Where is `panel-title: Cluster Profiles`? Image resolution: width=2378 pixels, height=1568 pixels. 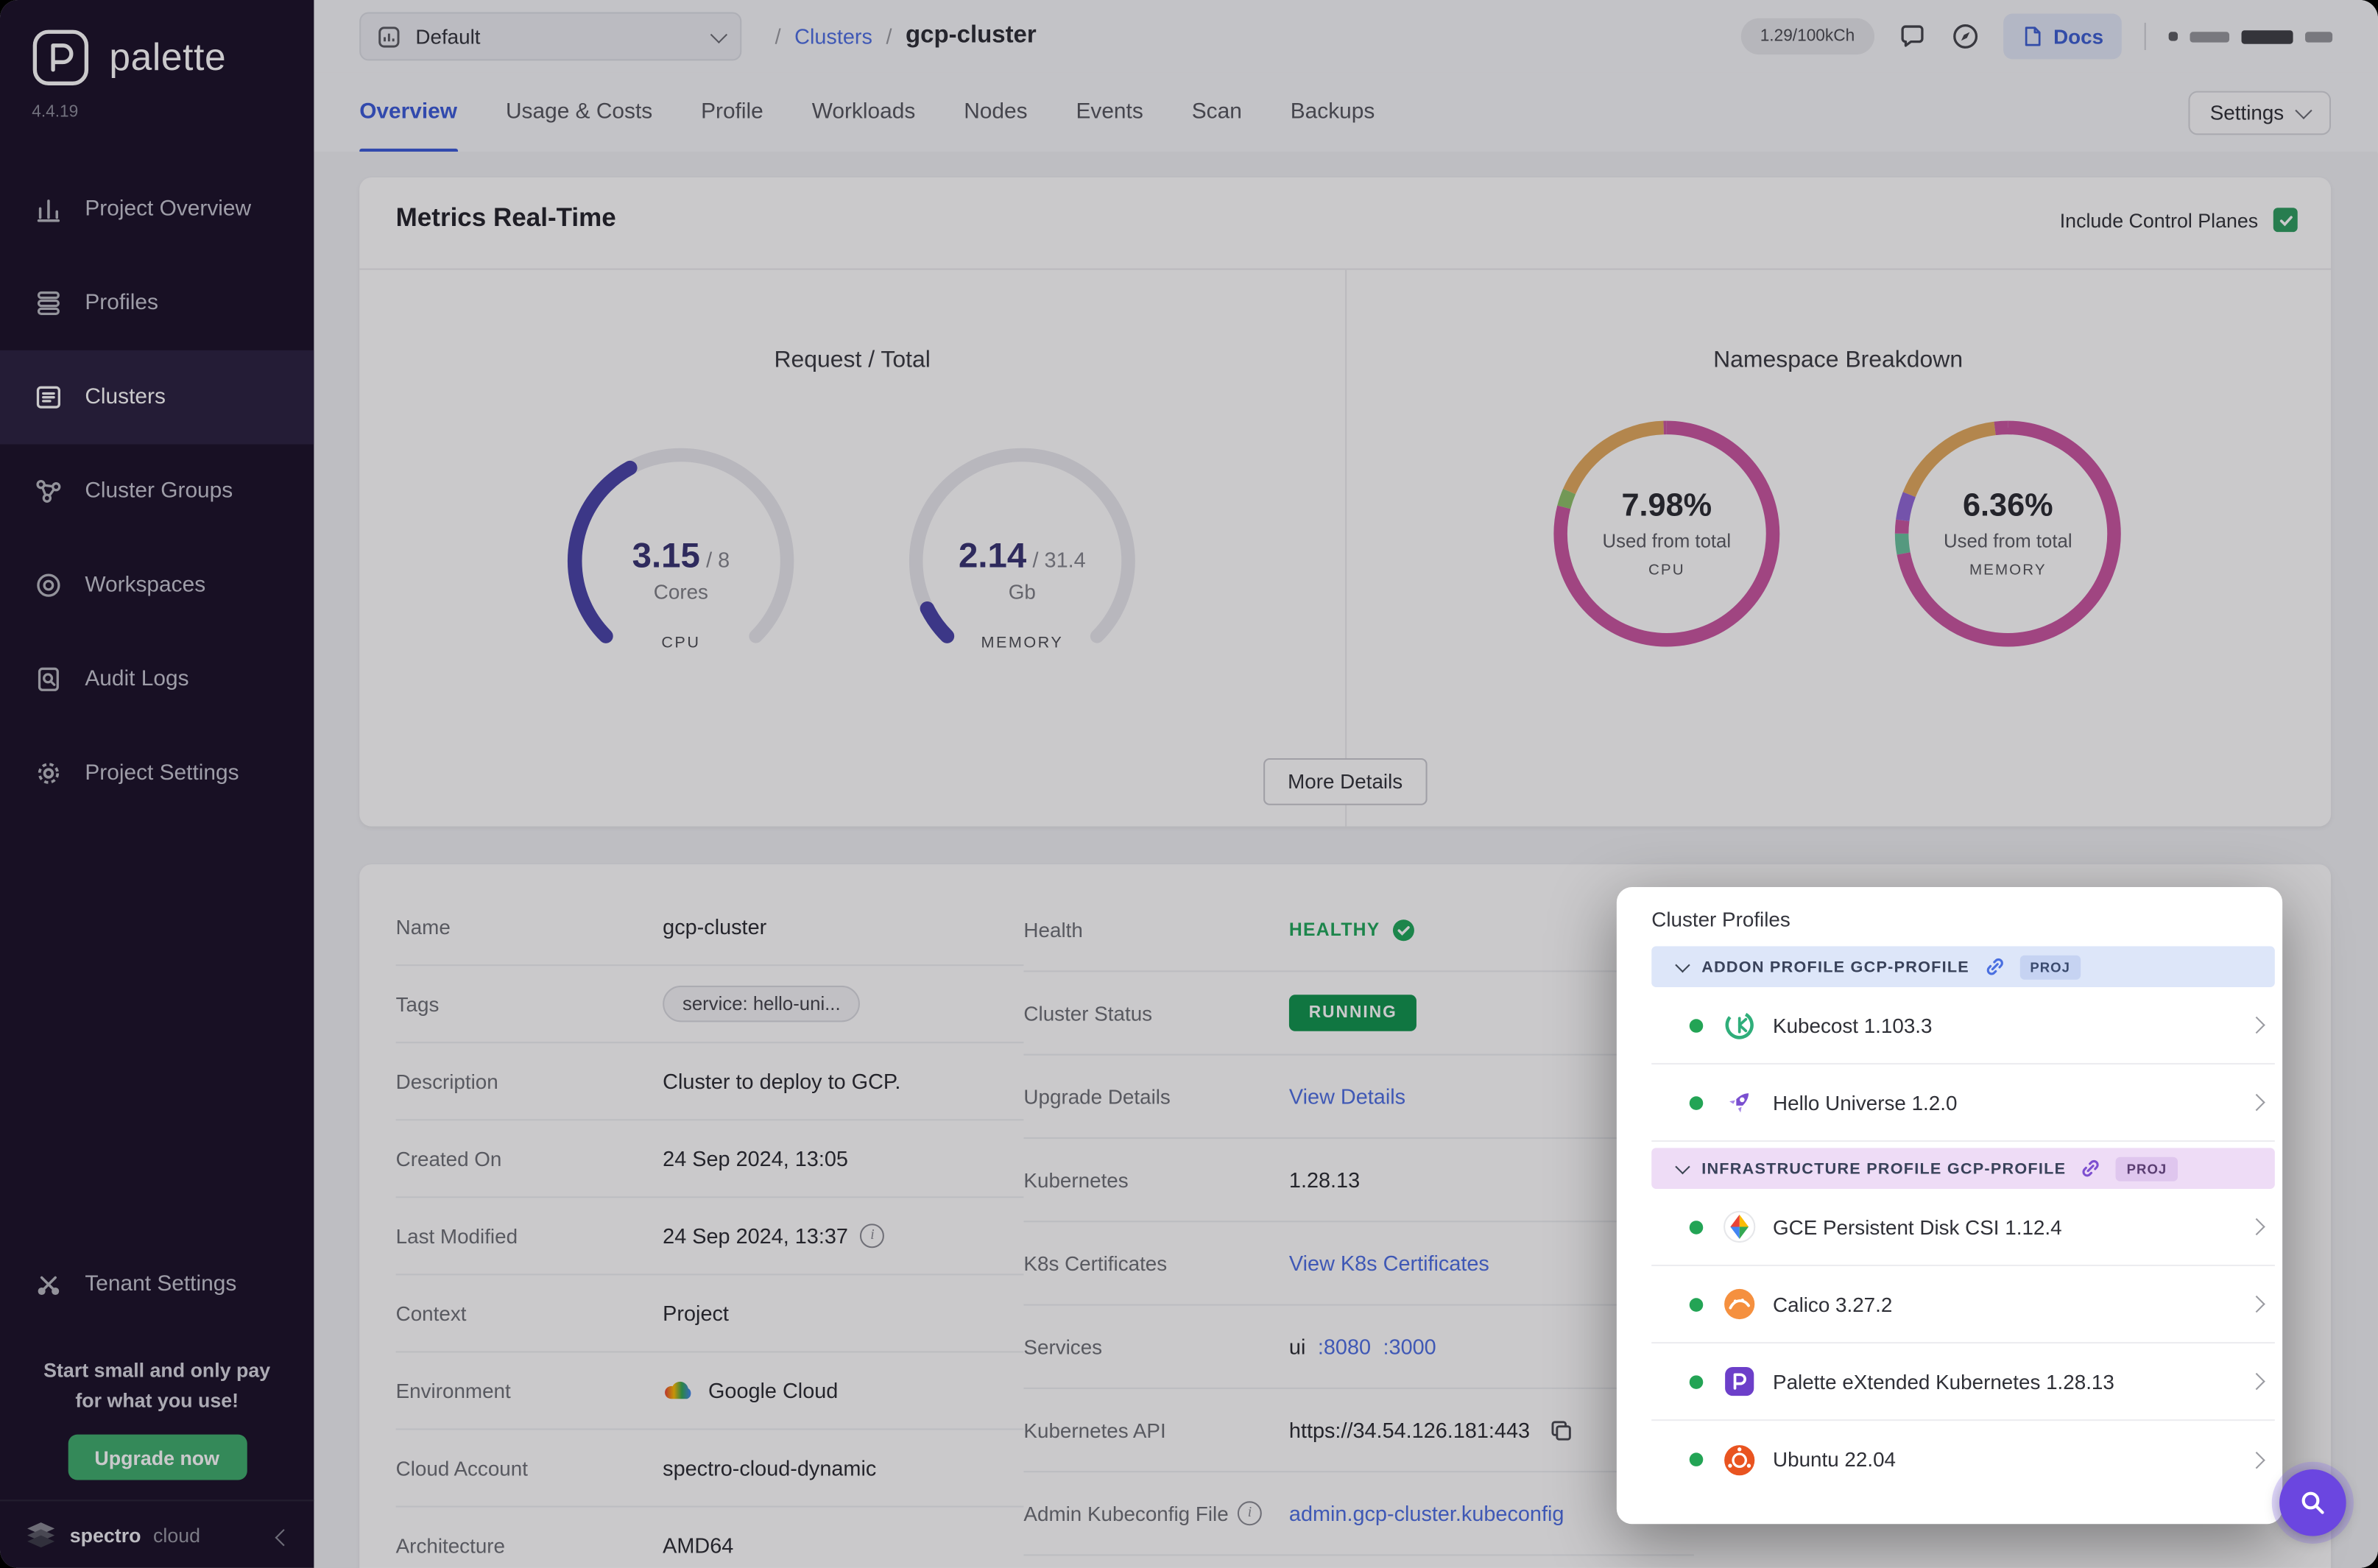
panel-title: Cluster Profiles is located at coordinates (1720, 919).